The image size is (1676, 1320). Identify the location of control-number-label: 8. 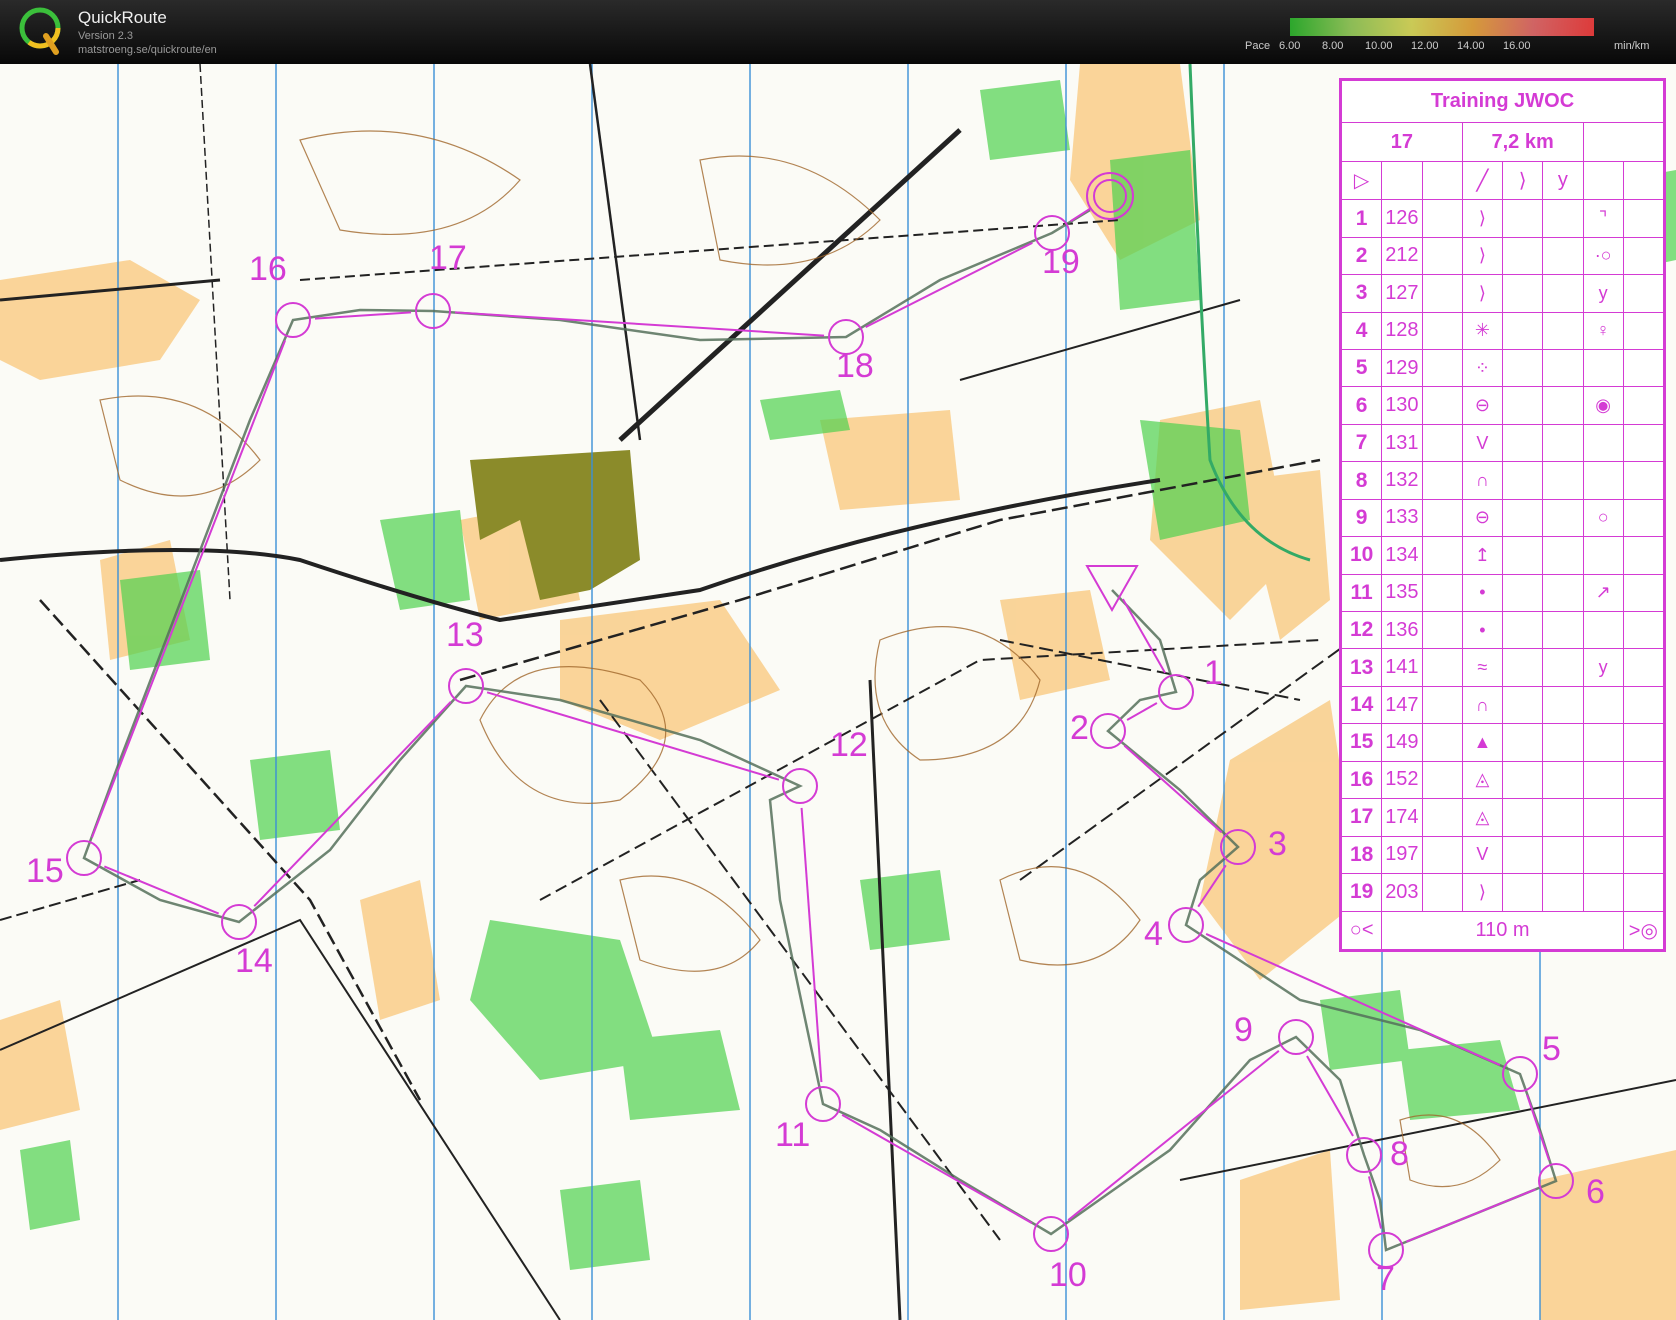
(1399, 1154).